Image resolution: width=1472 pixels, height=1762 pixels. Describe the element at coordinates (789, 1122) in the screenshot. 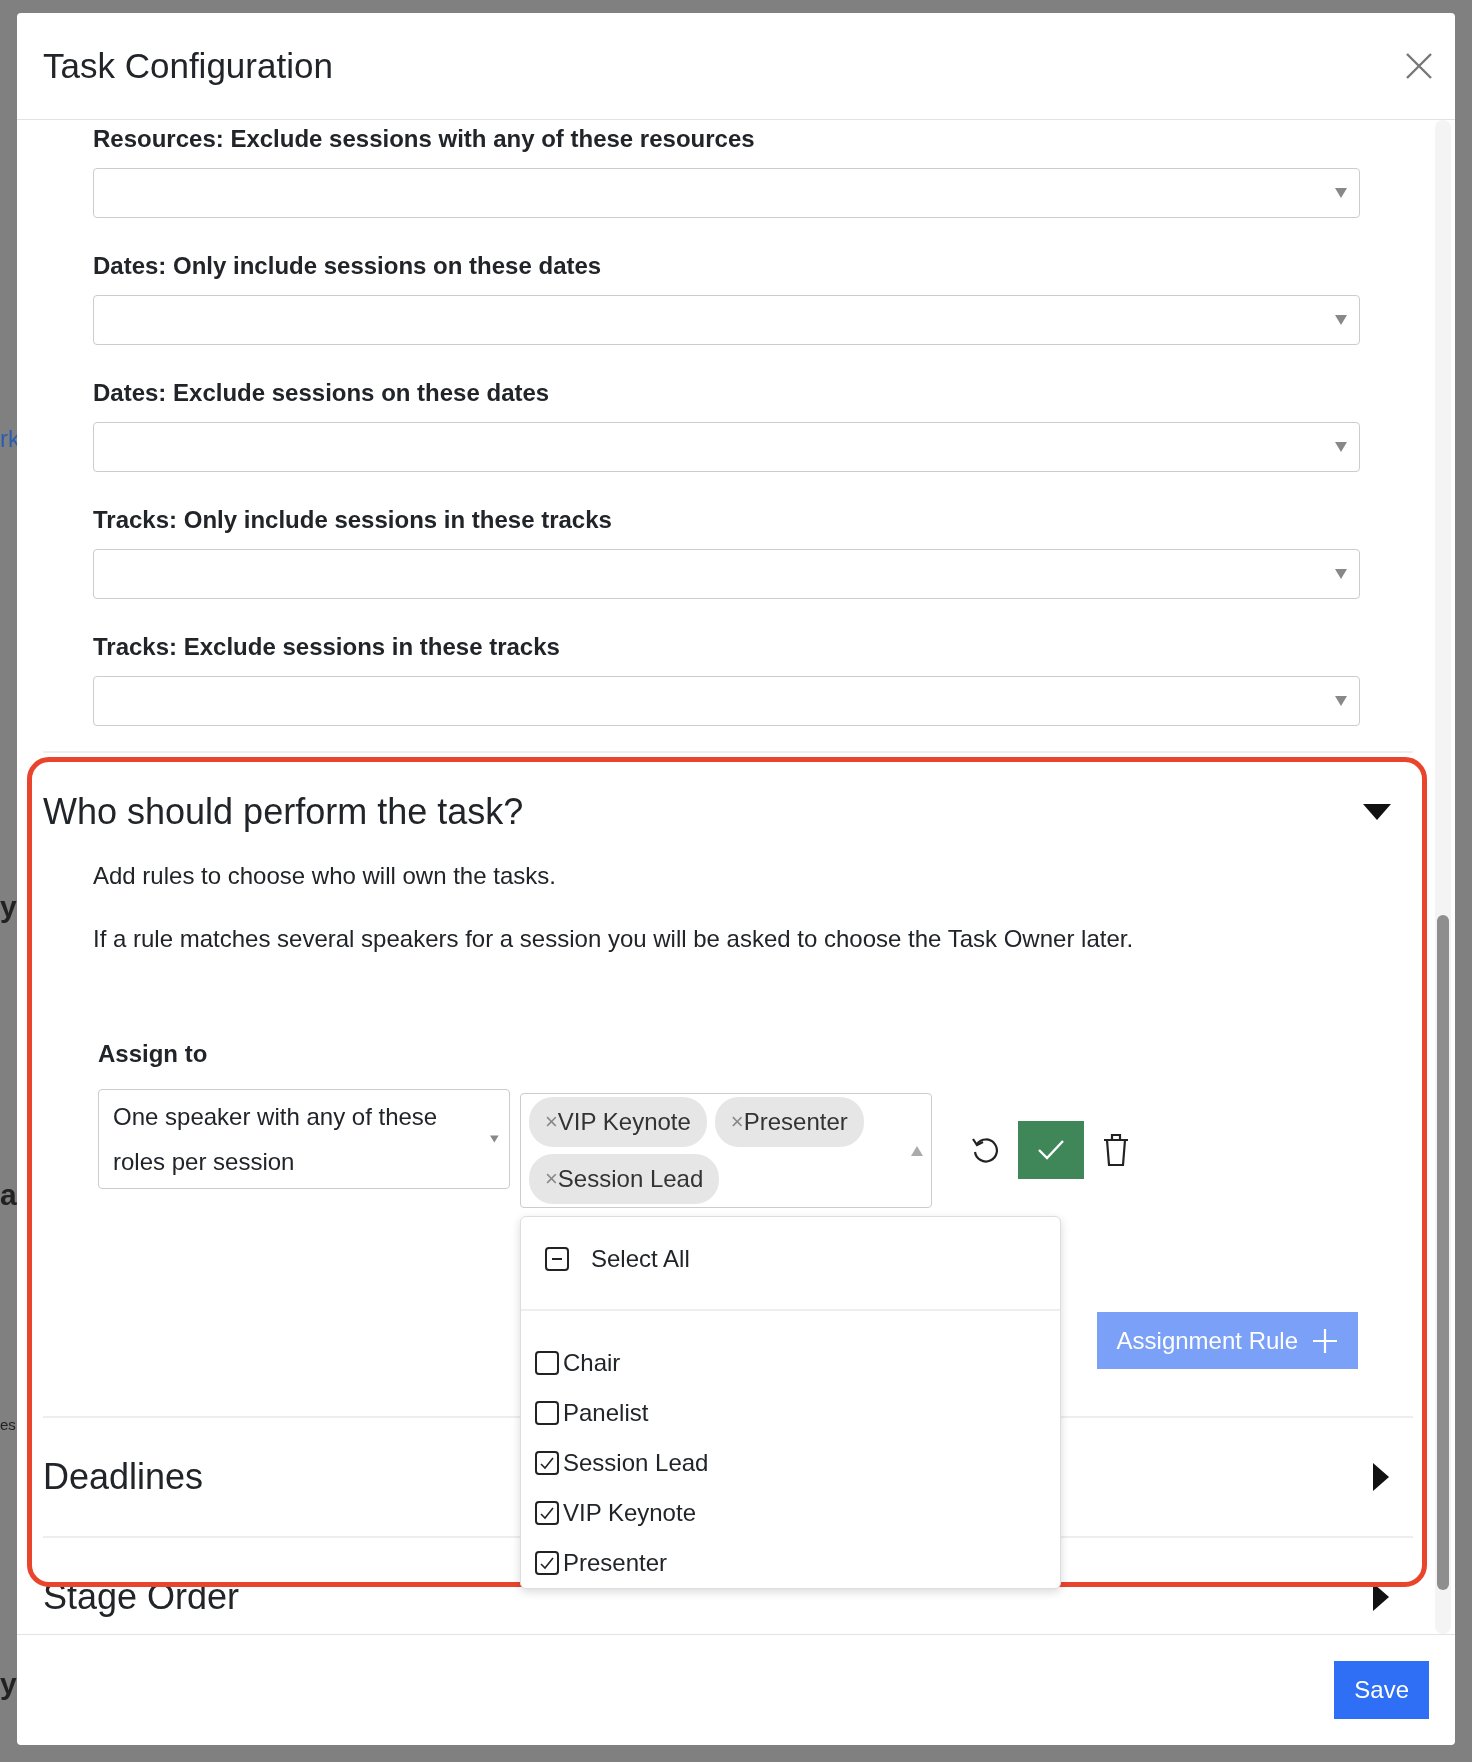

I see `role-tag: ×Presenter` at that location.